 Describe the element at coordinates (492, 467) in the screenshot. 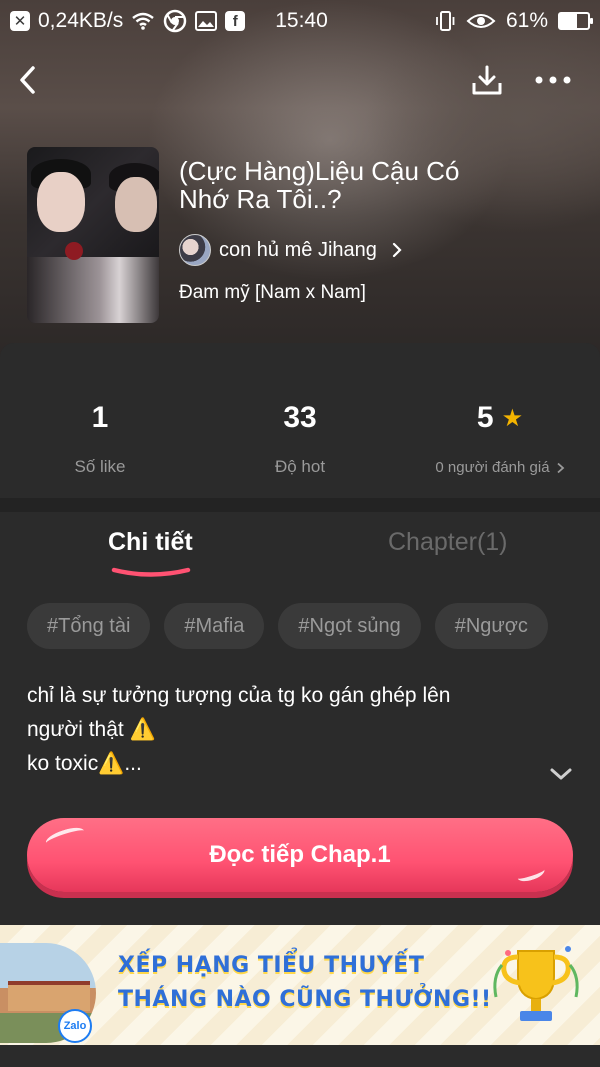

I see `rating-count-label: 0 người đánh giá` at that location.